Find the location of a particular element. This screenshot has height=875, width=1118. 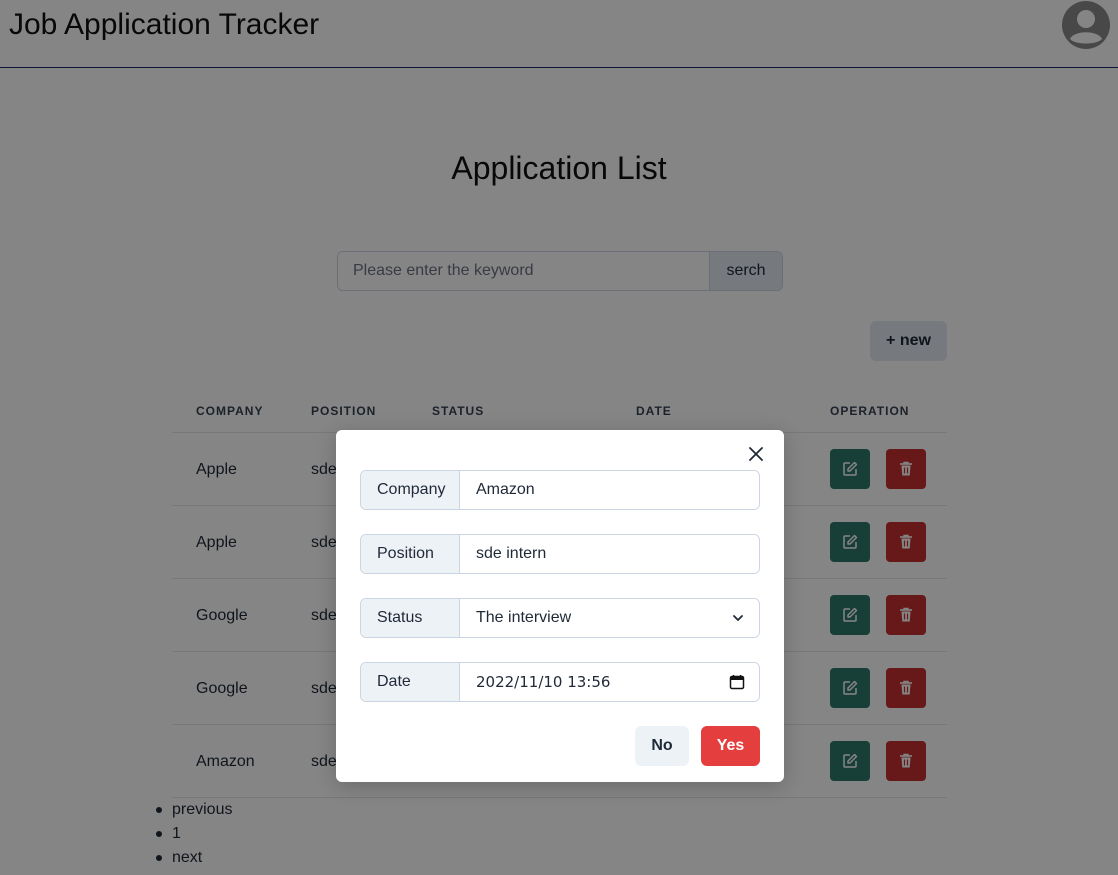

company-label: Company is located at coordinates (410, 490).